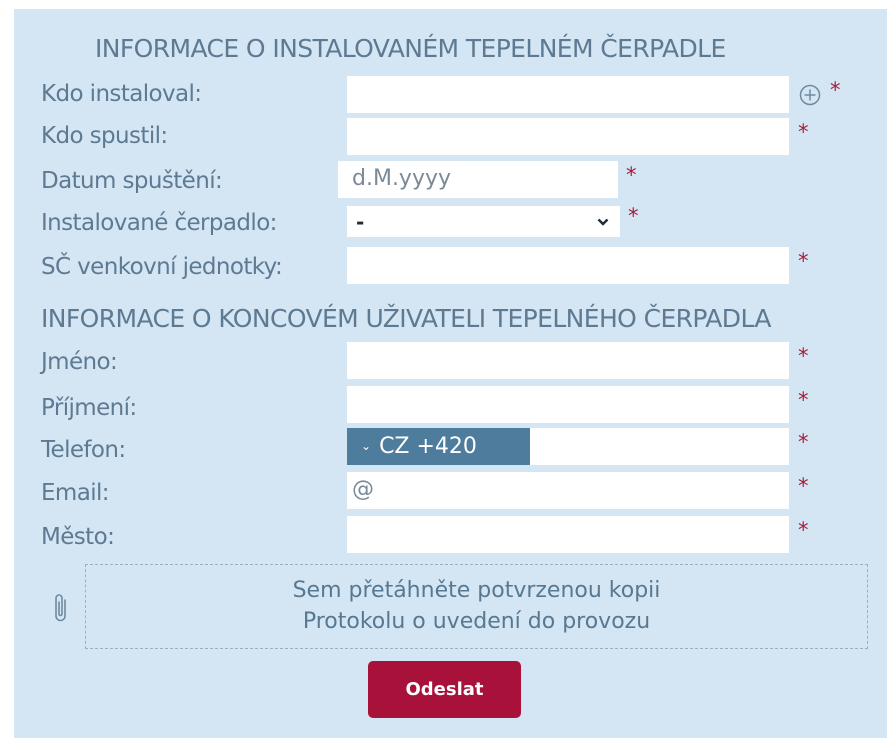 Image resolution: width=887 pixels, height=738 pixels. Describe the element at coordinates (75, 493) in the screenshot. I see `email-label: Email:` at that location.